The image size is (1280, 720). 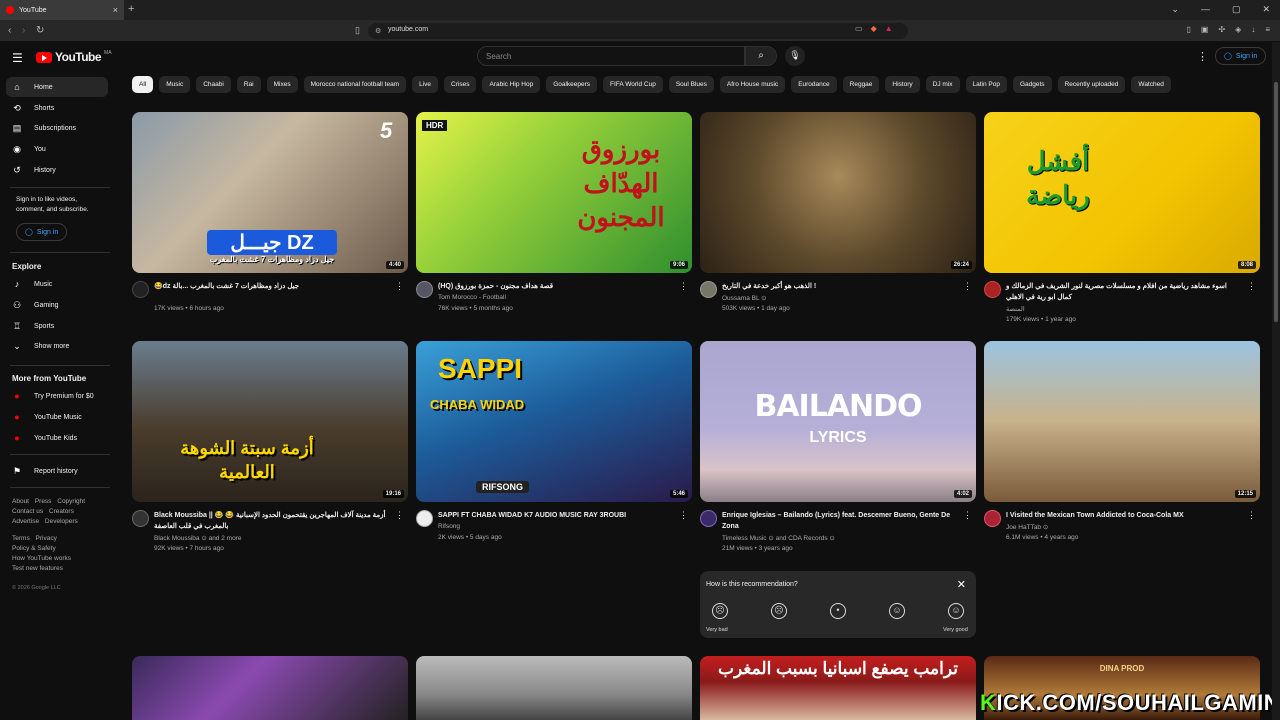 I want to click on video-title: الذهب هو أكبر خدعة في التاريخ !, so click(x=839, y=286).